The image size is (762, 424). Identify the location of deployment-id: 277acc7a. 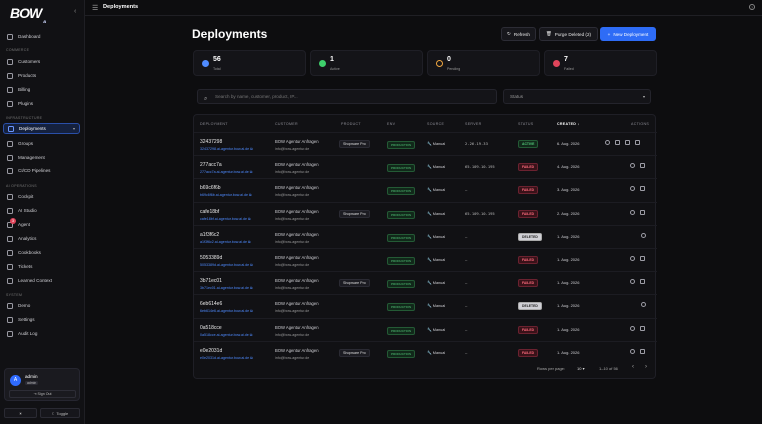
(211, 165).